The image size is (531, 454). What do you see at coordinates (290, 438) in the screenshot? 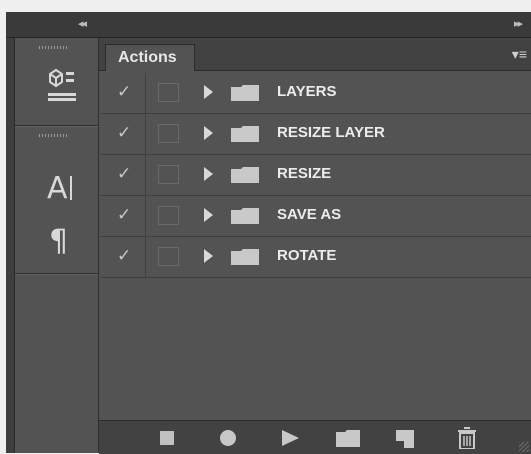
I see `play-icon` at bounding box center [290, 438].